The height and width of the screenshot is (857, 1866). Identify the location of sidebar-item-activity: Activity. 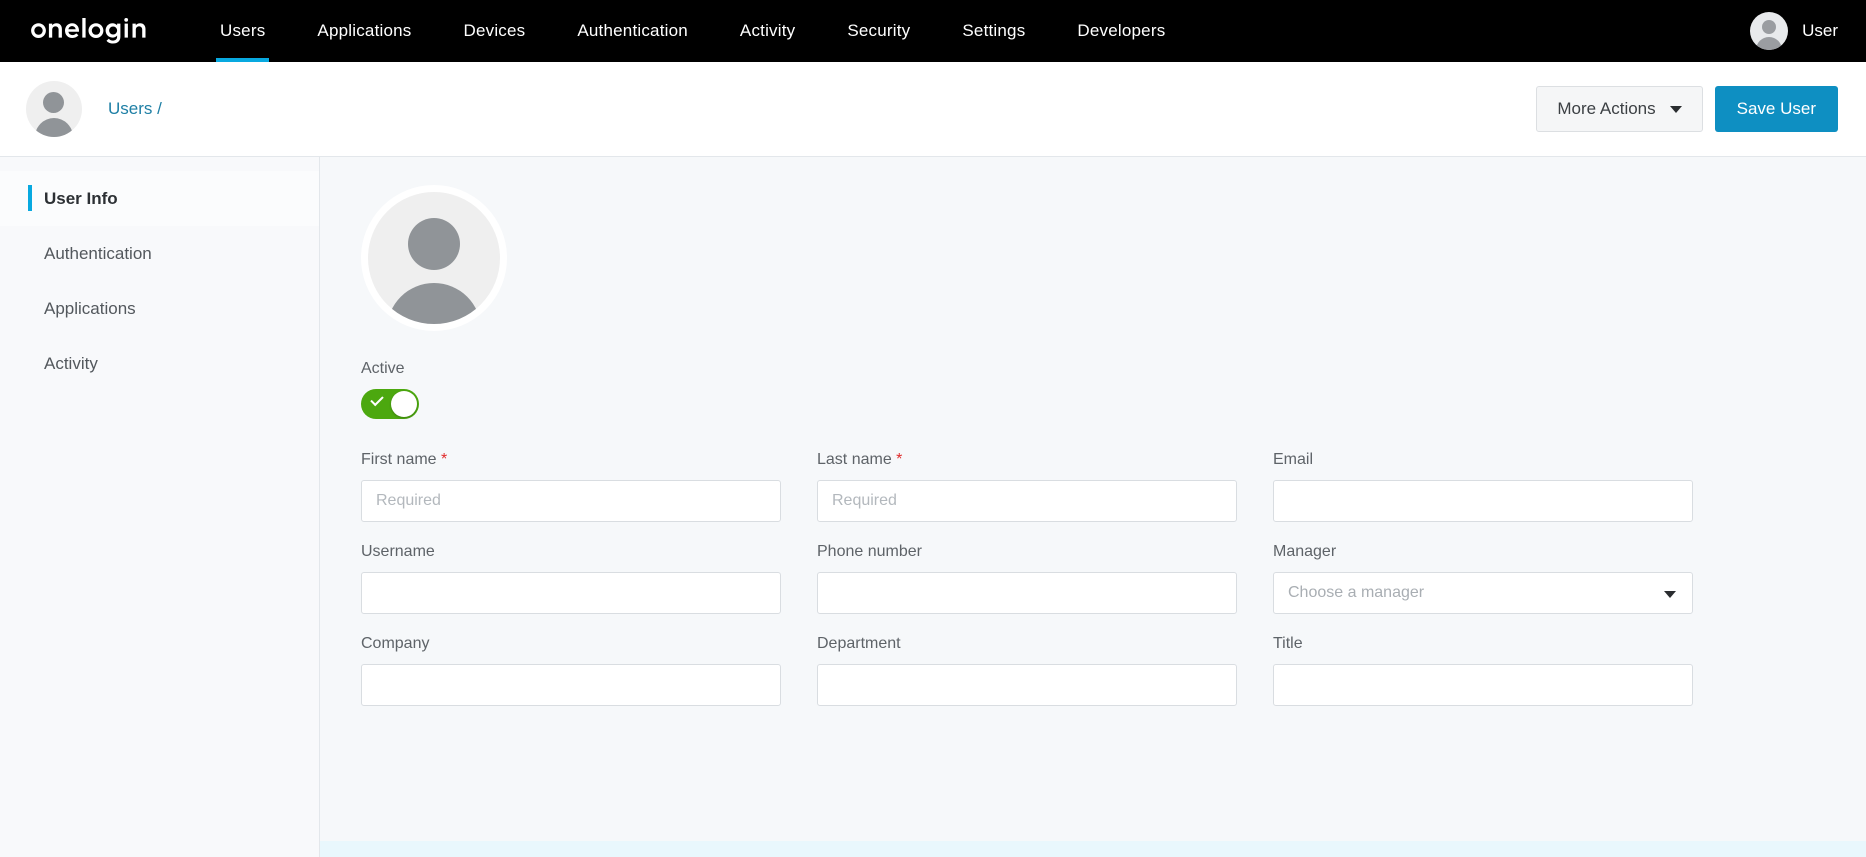
(159, 363).